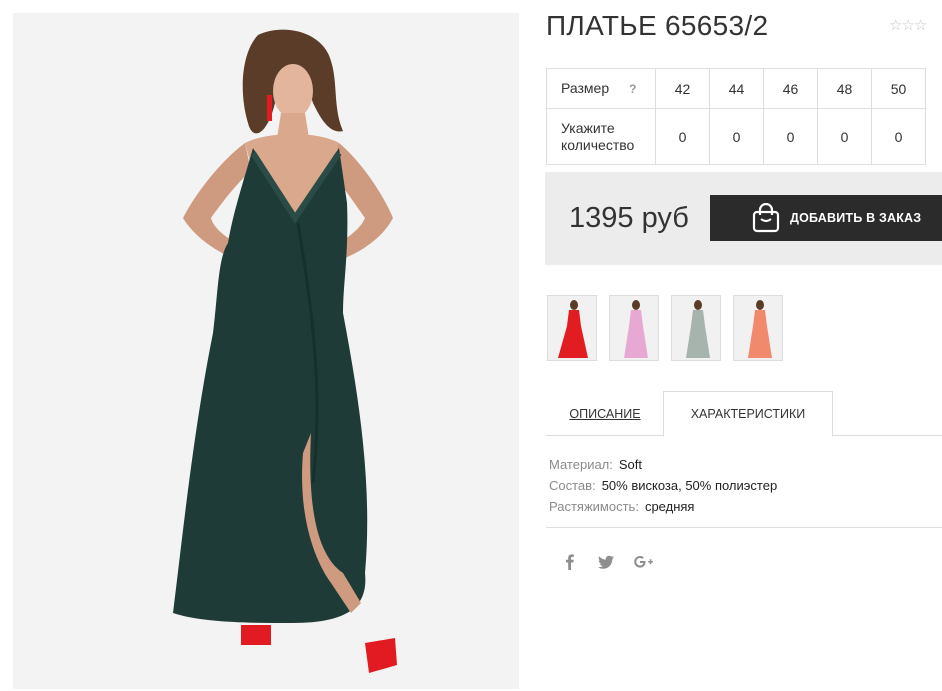  I want to click on size-cell: 48, so click(844, 88).